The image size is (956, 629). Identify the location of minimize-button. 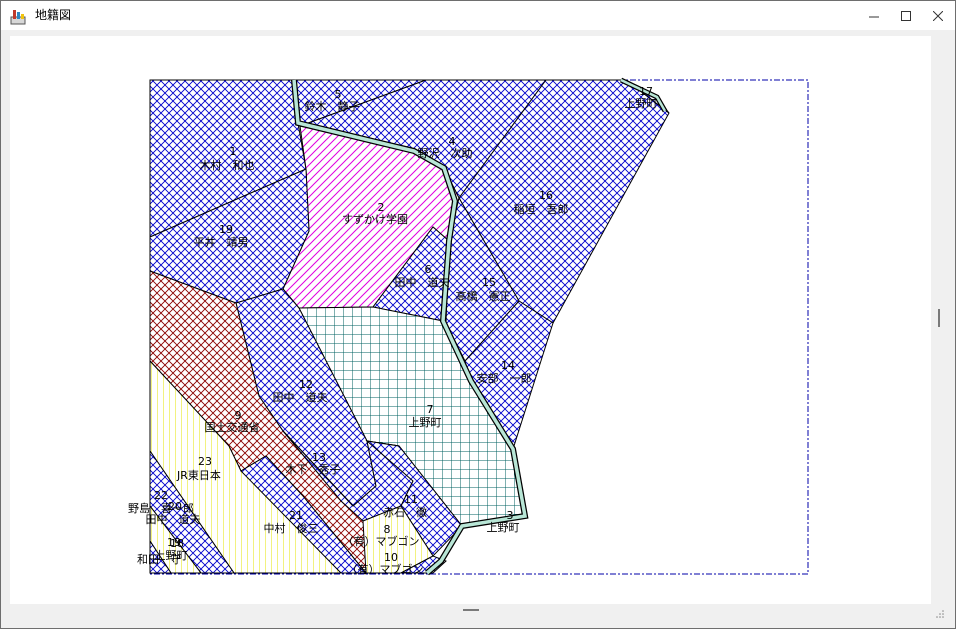
(874, 15).